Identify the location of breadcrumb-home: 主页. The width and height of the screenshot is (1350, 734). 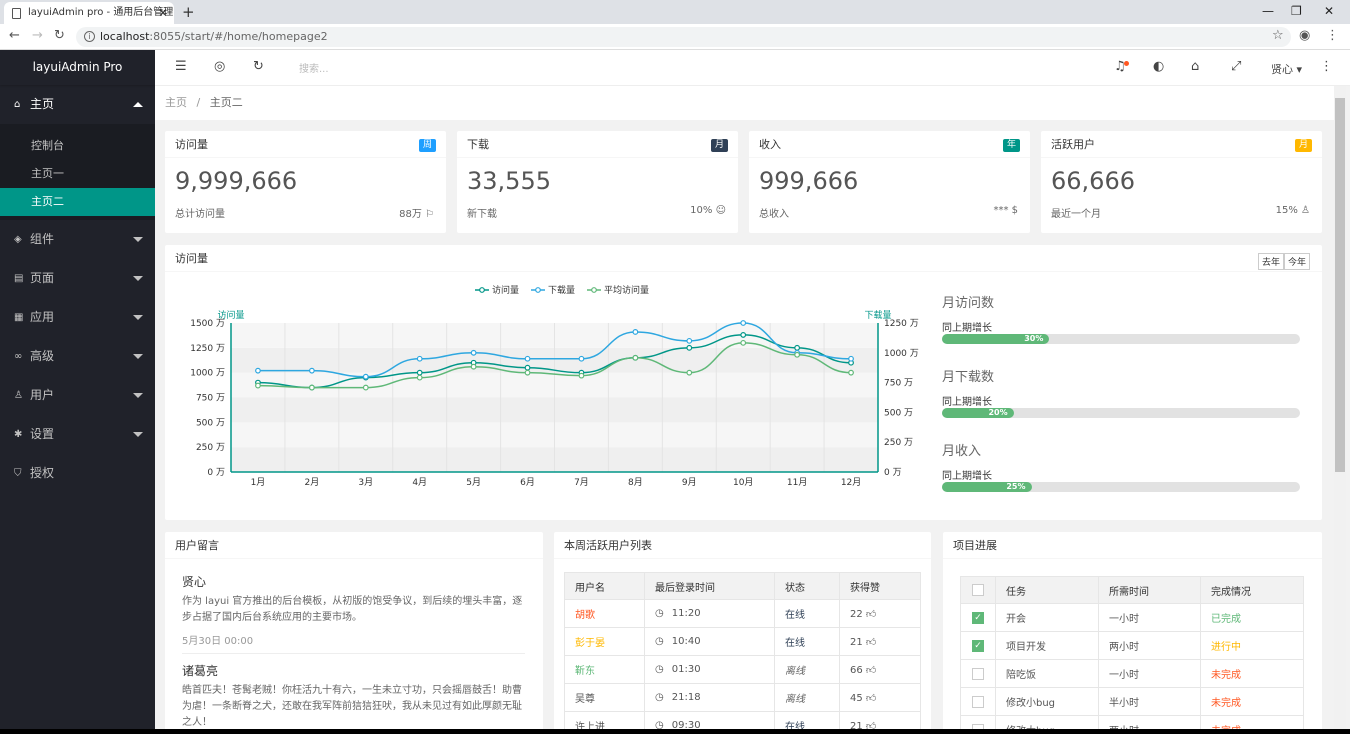
(176, 102).